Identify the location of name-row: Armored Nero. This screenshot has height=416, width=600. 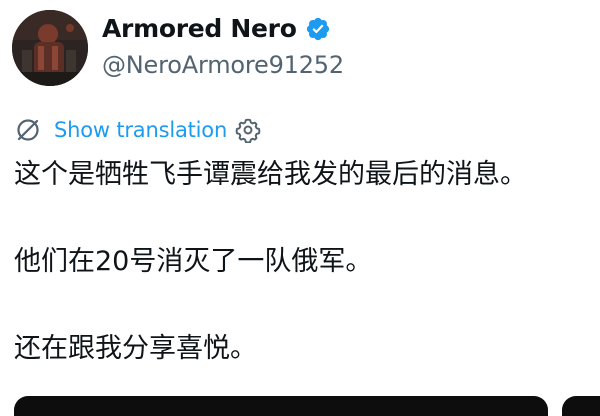
(216, 29).